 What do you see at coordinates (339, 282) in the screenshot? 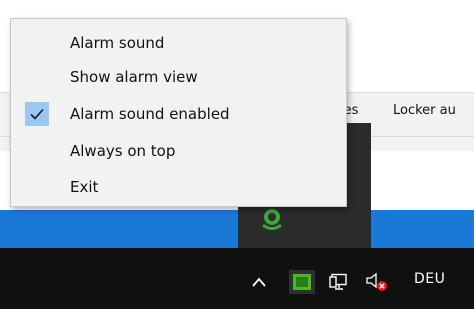
I see `network-icon` at bounding box center [339, 282].